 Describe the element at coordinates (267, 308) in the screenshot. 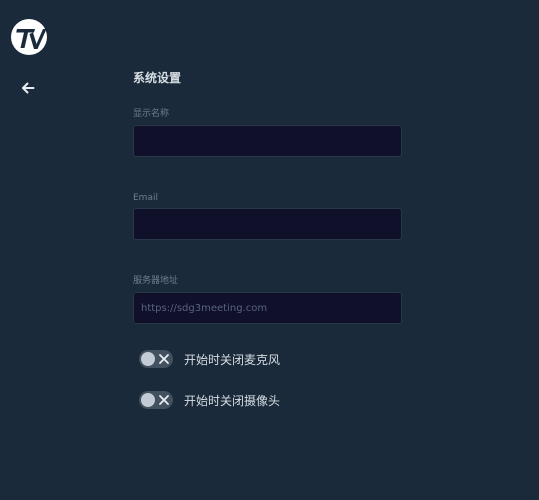

I see `server-url-input` at that location.